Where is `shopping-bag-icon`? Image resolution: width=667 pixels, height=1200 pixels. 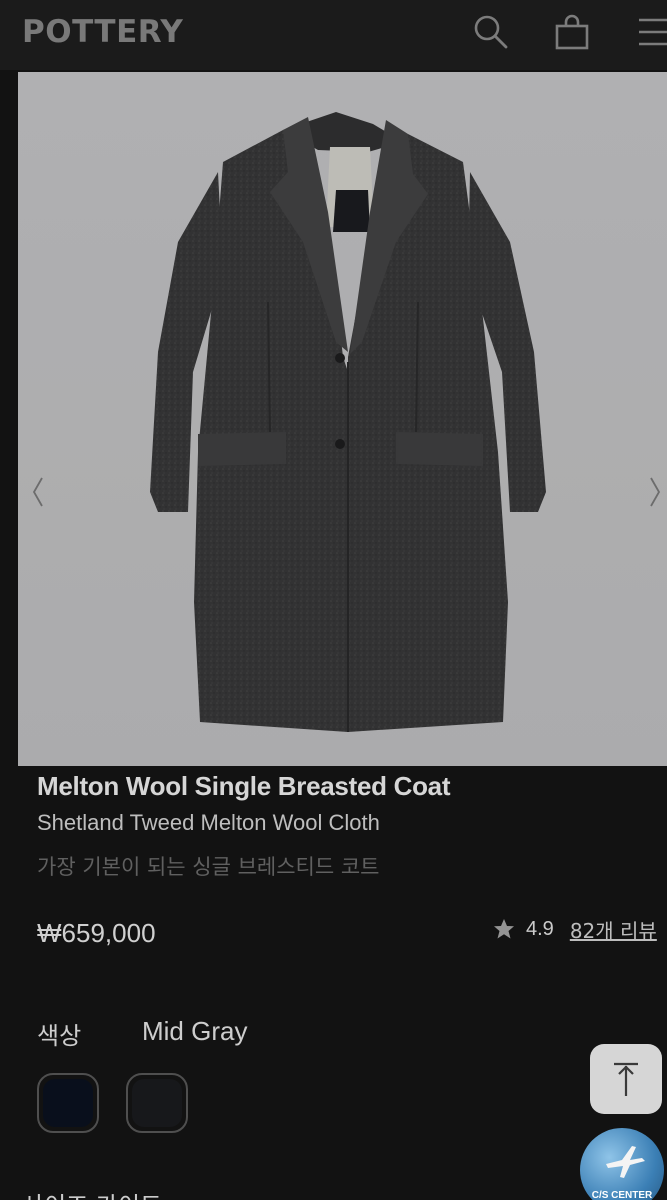 shopping-bag-icon is located at coordinates (572, 32).